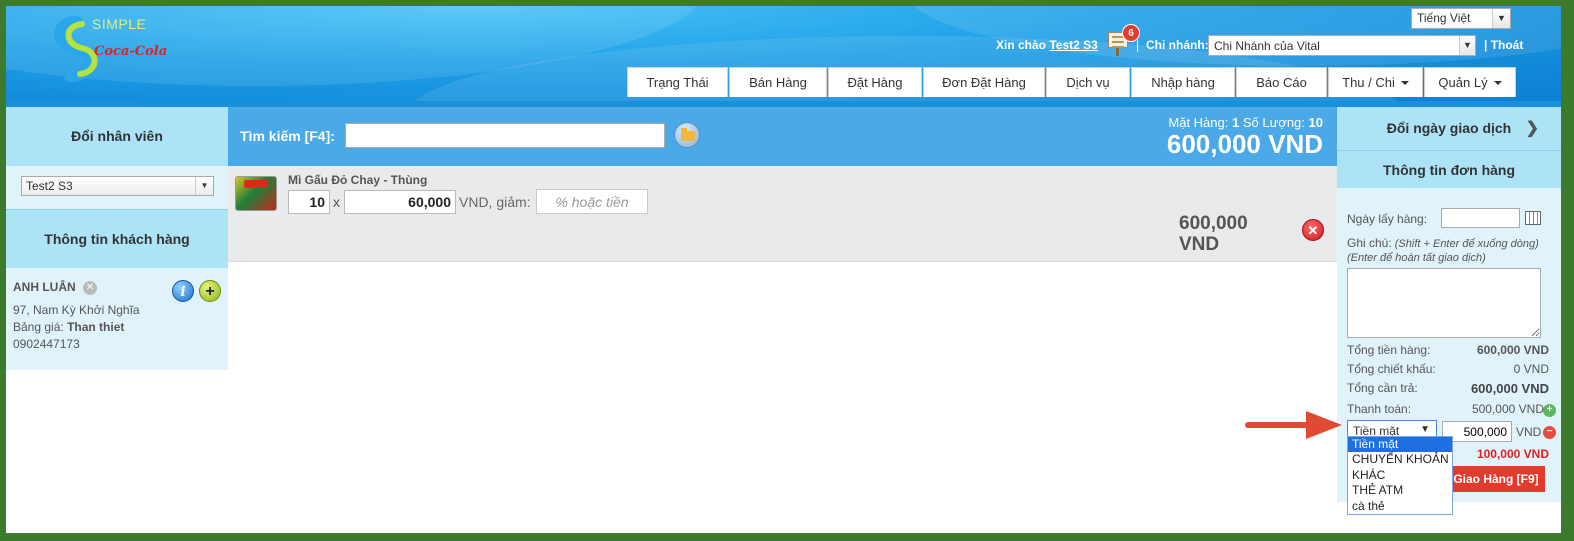 This screenshot has height=541, width=1574. What do you see at coordinates (1400, 490) in the screenshot?
I see `dropdown-option: THẺ ATM` at bounding box center [1400, 490].